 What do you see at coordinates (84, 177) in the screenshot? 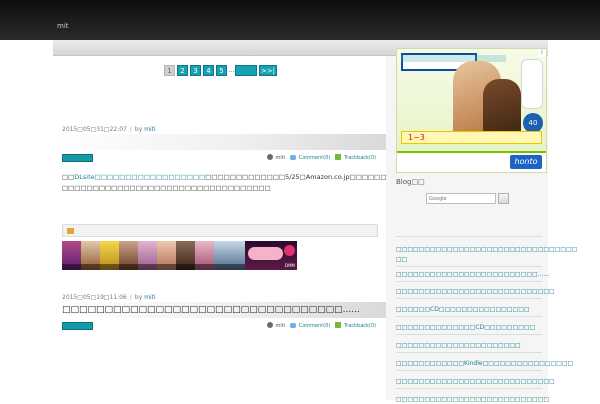
I see `post-body-link: DLsite` at bounding box center [84, 177].